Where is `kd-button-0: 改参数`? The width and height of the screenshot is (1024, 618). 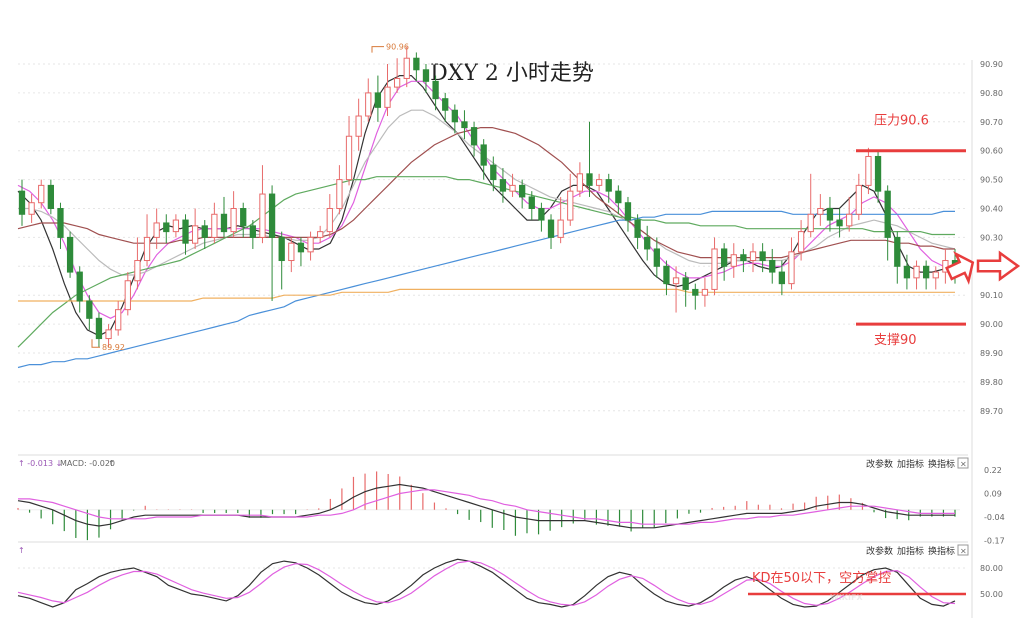 kd-button-0: 改参数 is located at coordinates (879, 551).